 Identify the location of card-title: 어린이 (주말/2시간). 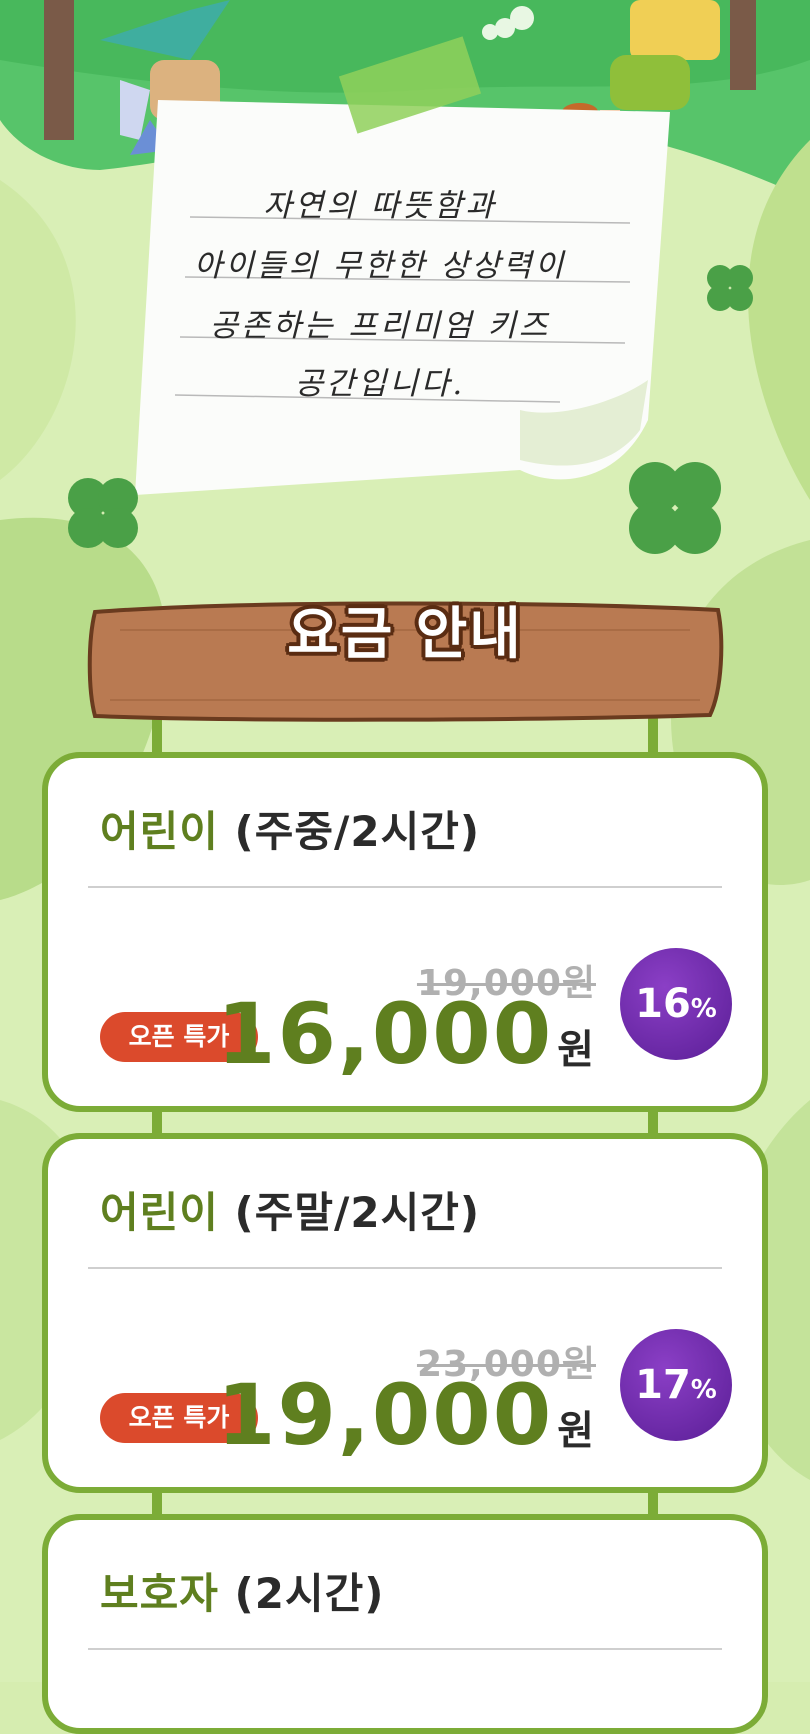
(290, 1209).